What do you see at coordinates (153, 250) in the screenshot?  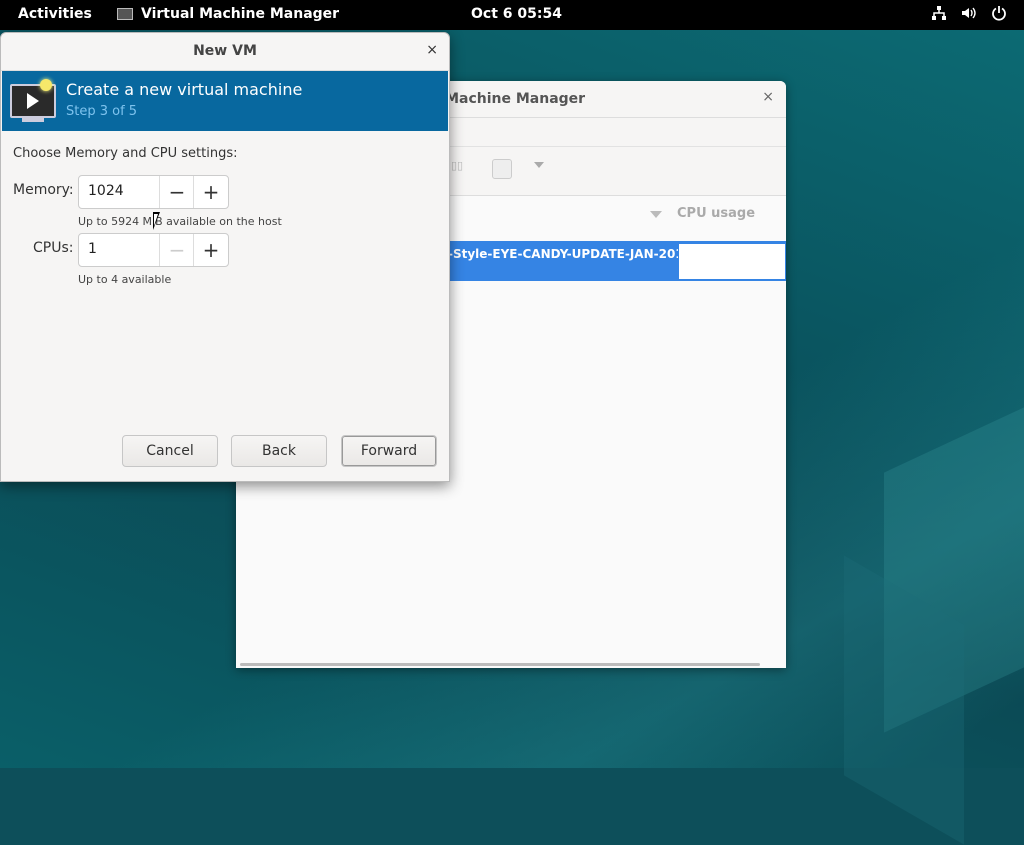 I see `cpus-spinbutton: 1 − +` at bounding box center [153, 250].